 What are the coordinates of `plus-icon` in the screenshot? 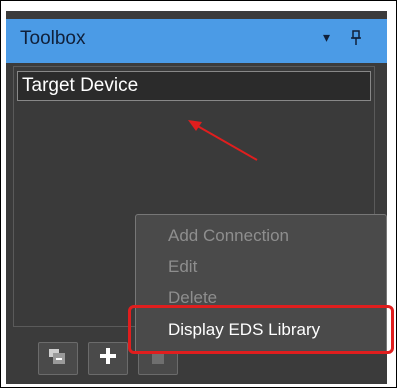 It's located at (108, 358).